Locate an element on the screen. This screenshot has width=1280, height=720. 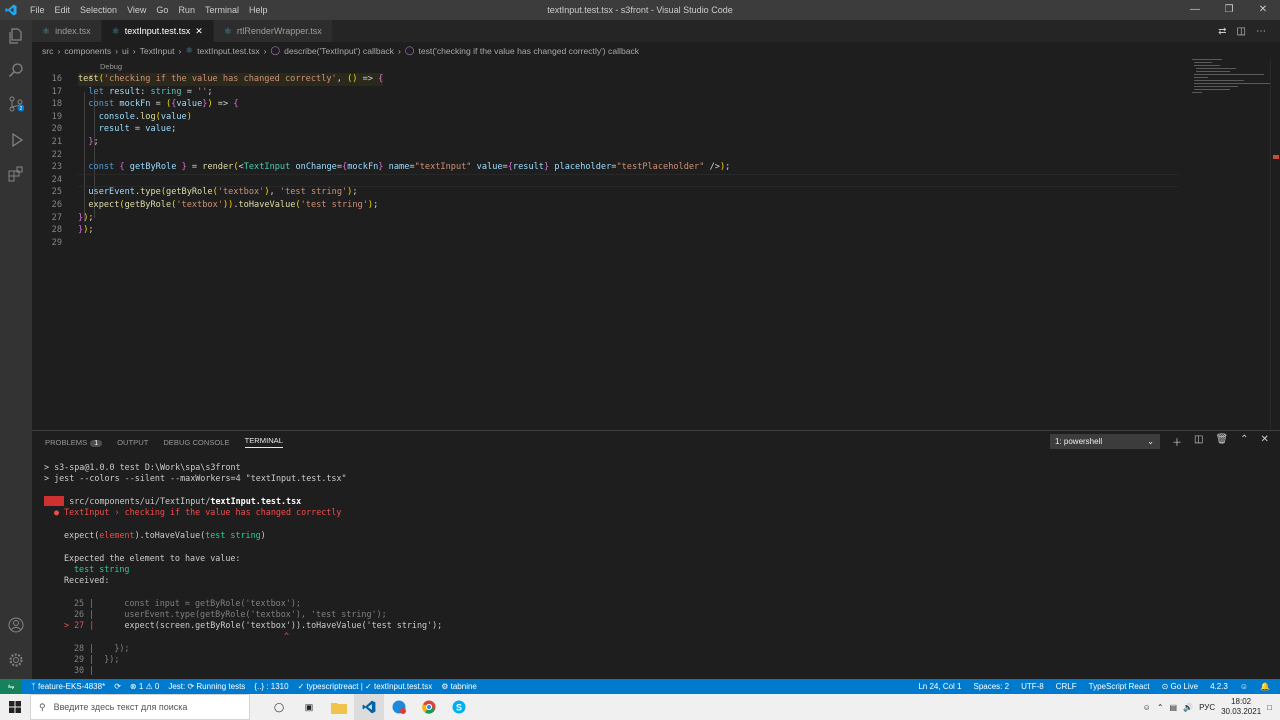
menu-terminal: Terminal is located at coordinates (222, 10).